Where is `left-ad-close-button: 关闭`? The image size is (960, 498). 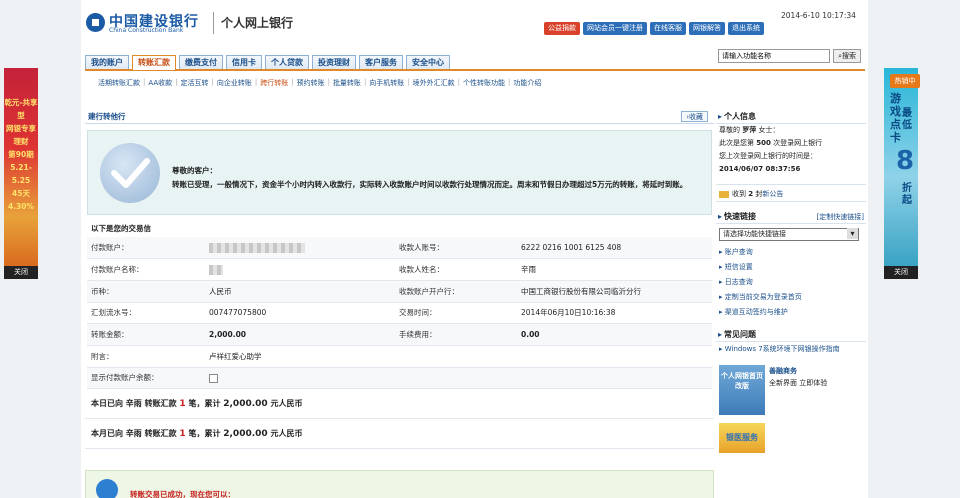
left-ad-close-button: 关闭 is located at coordinates (21, 272).